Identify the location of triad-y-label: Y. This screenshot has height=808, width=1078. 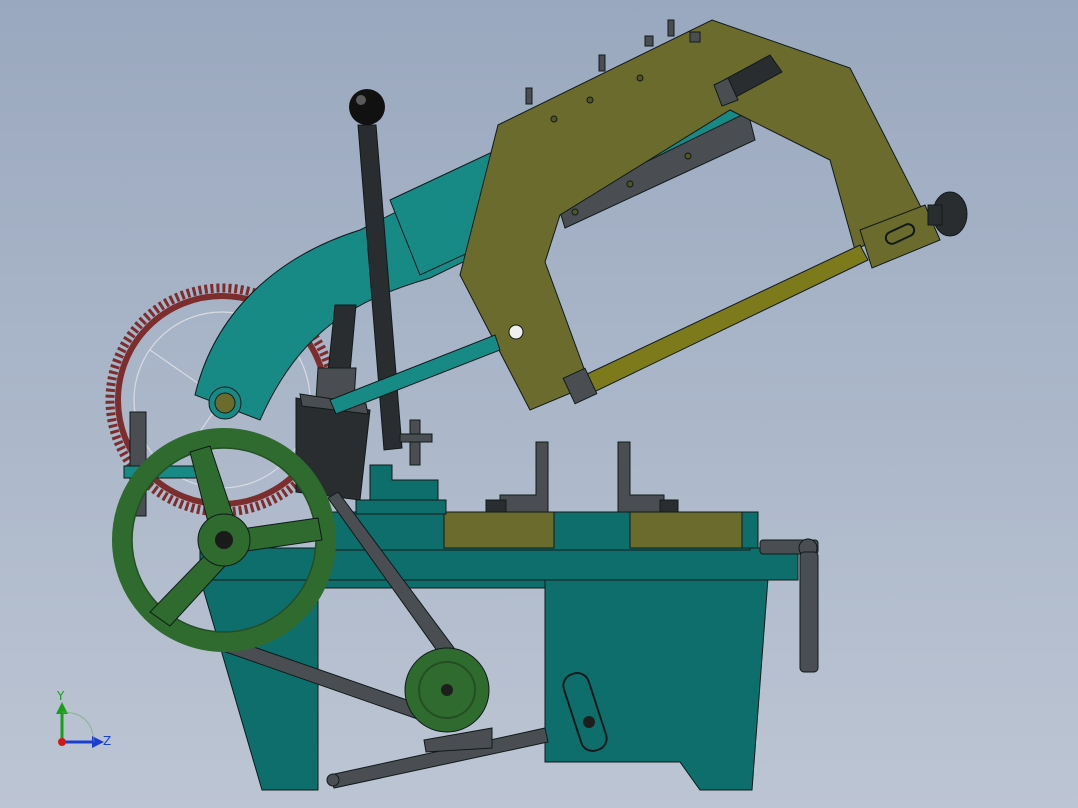
(60, 696).